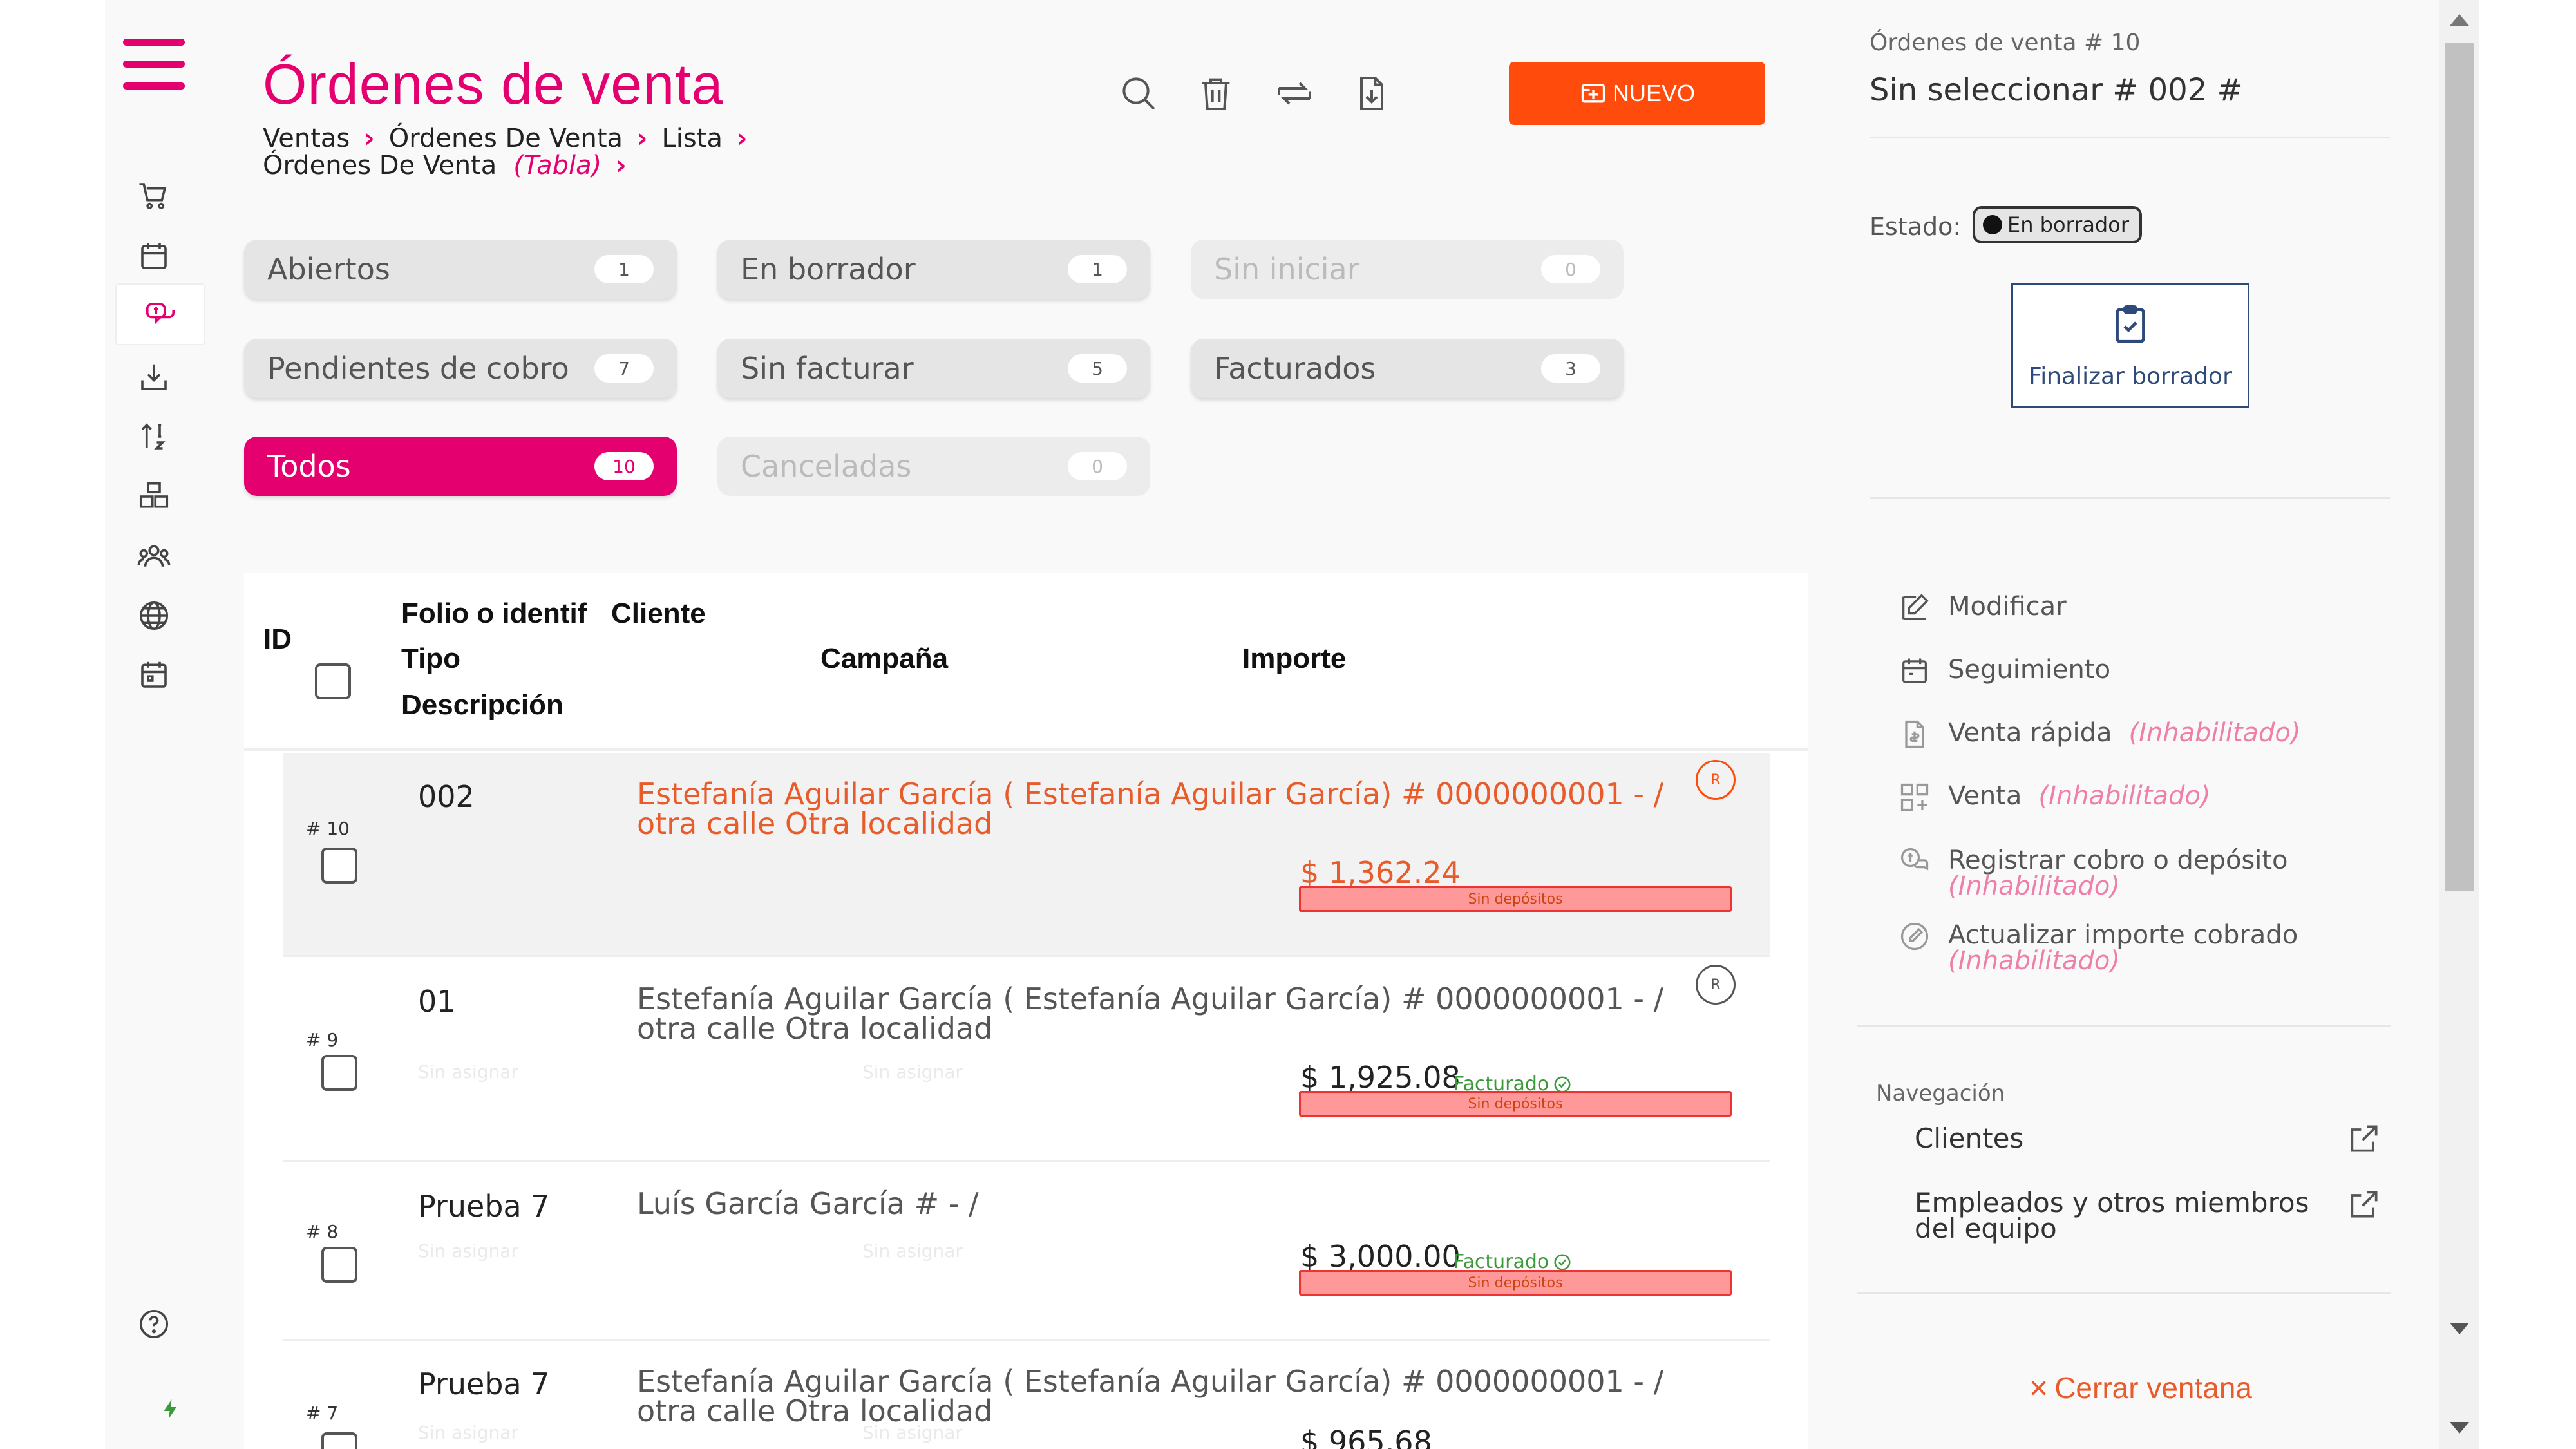  Describe the element at coordinates (827, 368) in the screenshot. I see `filter-label: Sin facturar` at that location.